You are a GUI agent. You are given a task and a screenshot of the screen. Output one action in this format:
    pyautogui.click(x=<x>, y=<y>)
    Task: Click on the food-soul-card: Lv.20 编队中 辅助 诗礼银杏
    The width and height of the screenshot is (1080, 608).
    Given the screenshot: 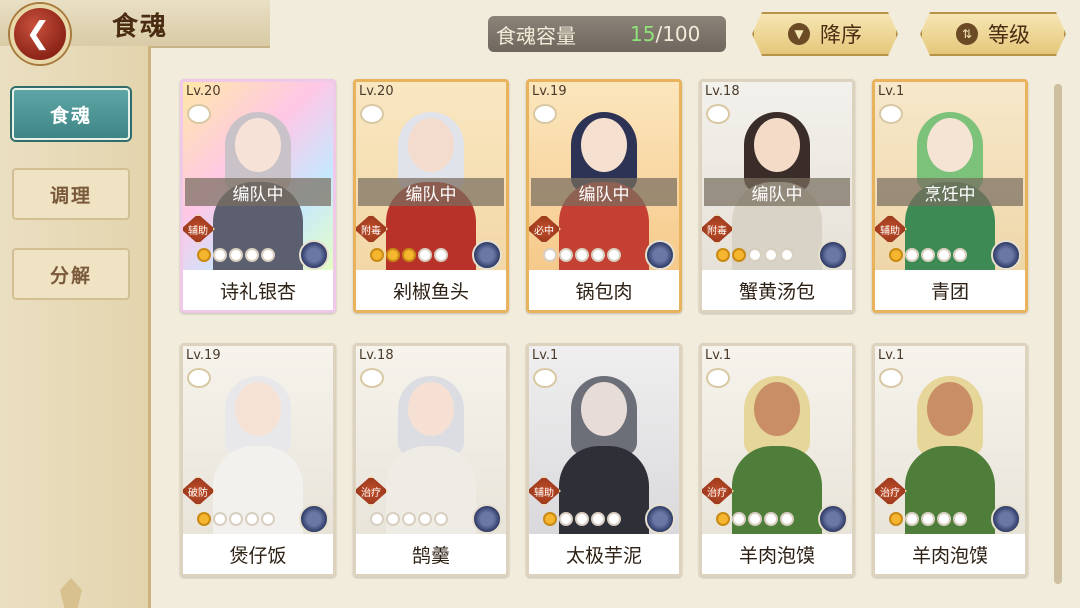 What is the action you would take?
    pyautogui.click(x=258, y=196)
    